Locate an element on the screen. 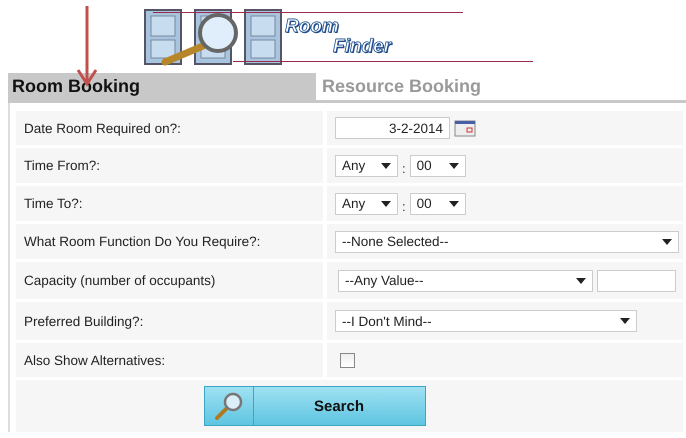 The height and width of the screenshot is (438, 686). input-field is located at coordinates (636, 281).